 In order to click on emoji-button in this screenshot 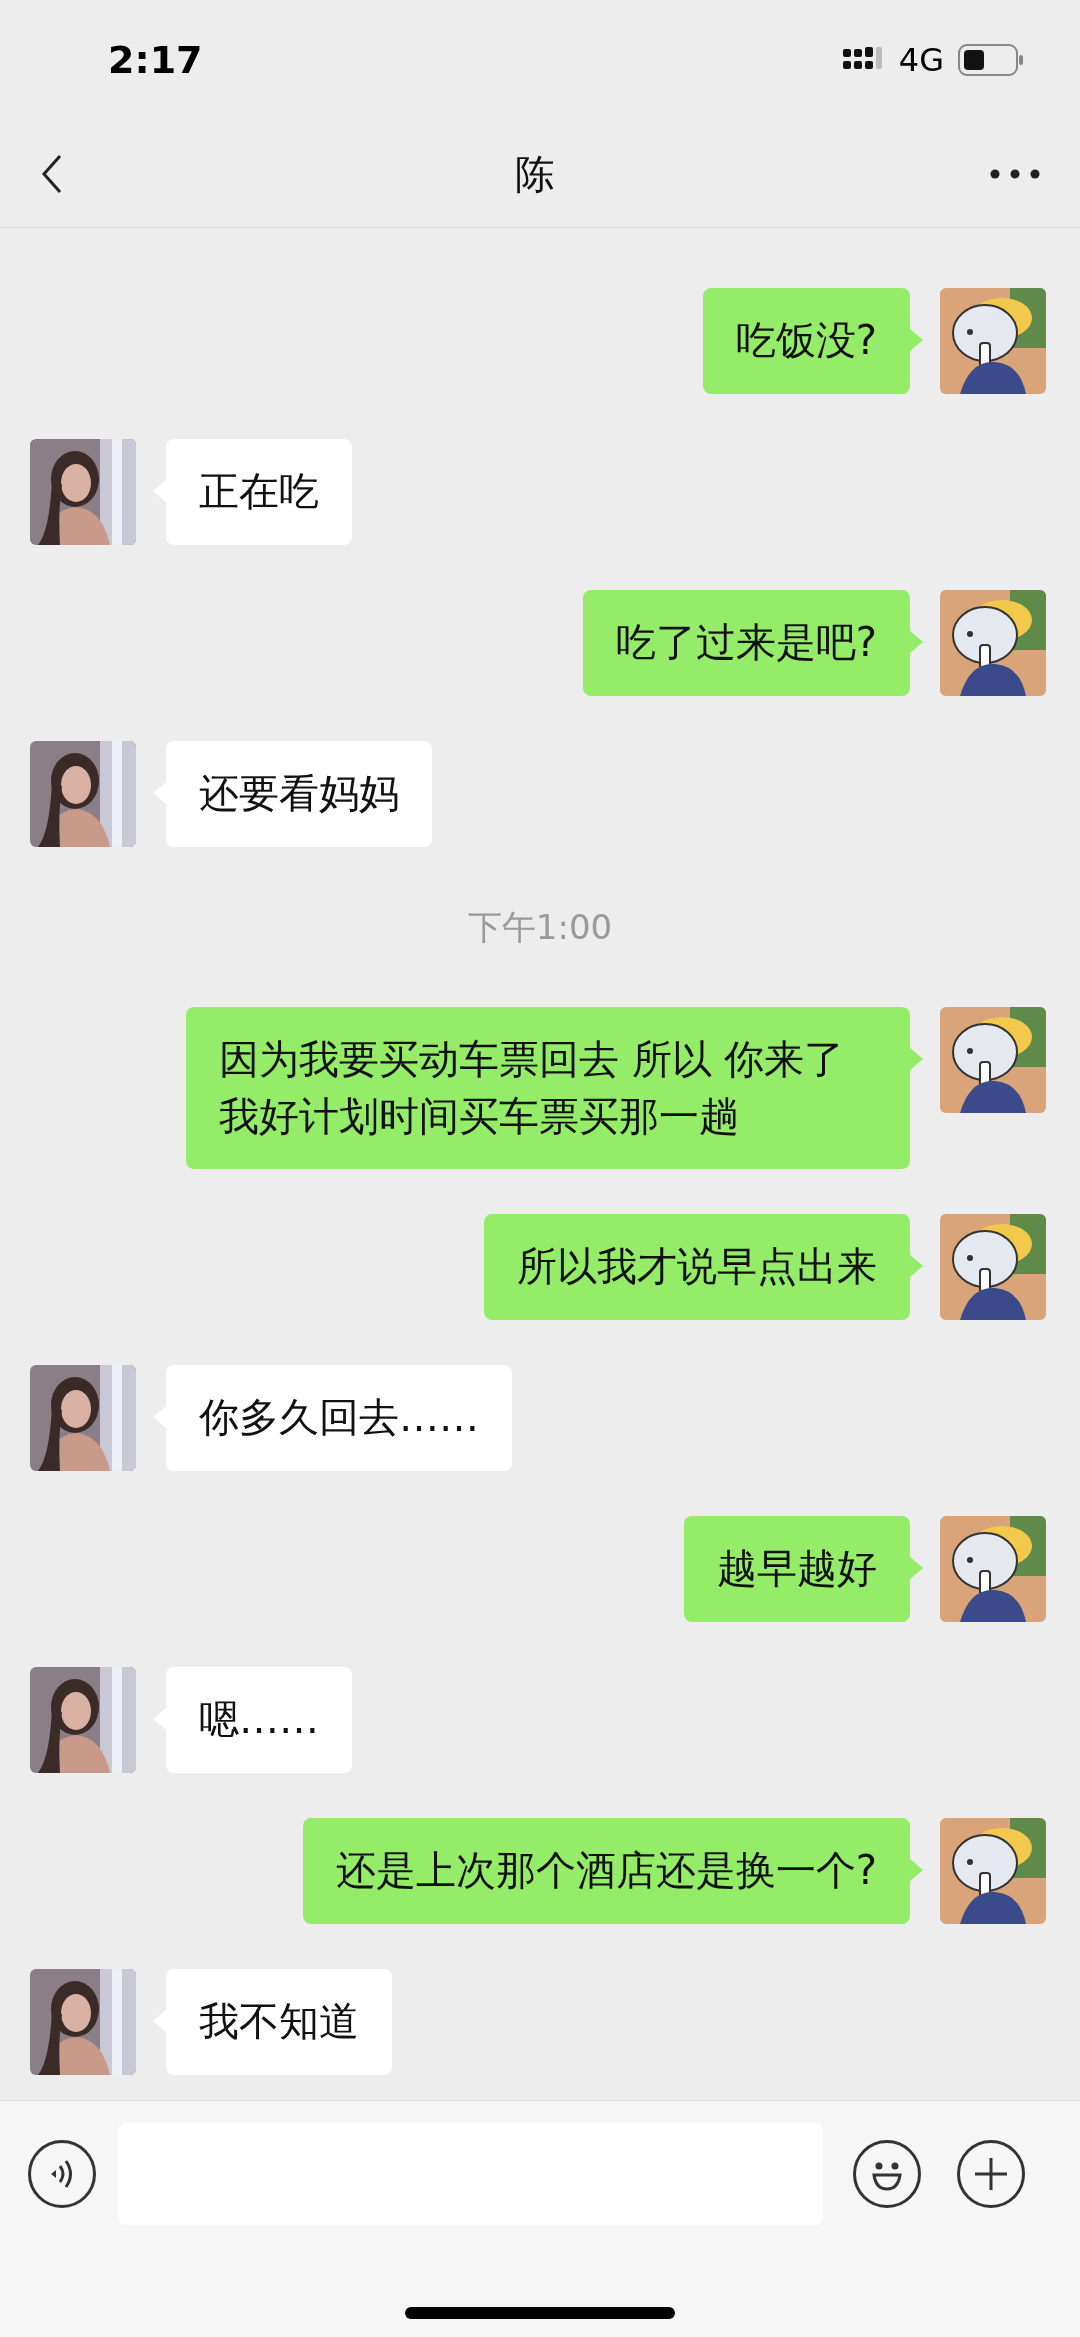, I will do `click(887, 2174)`.